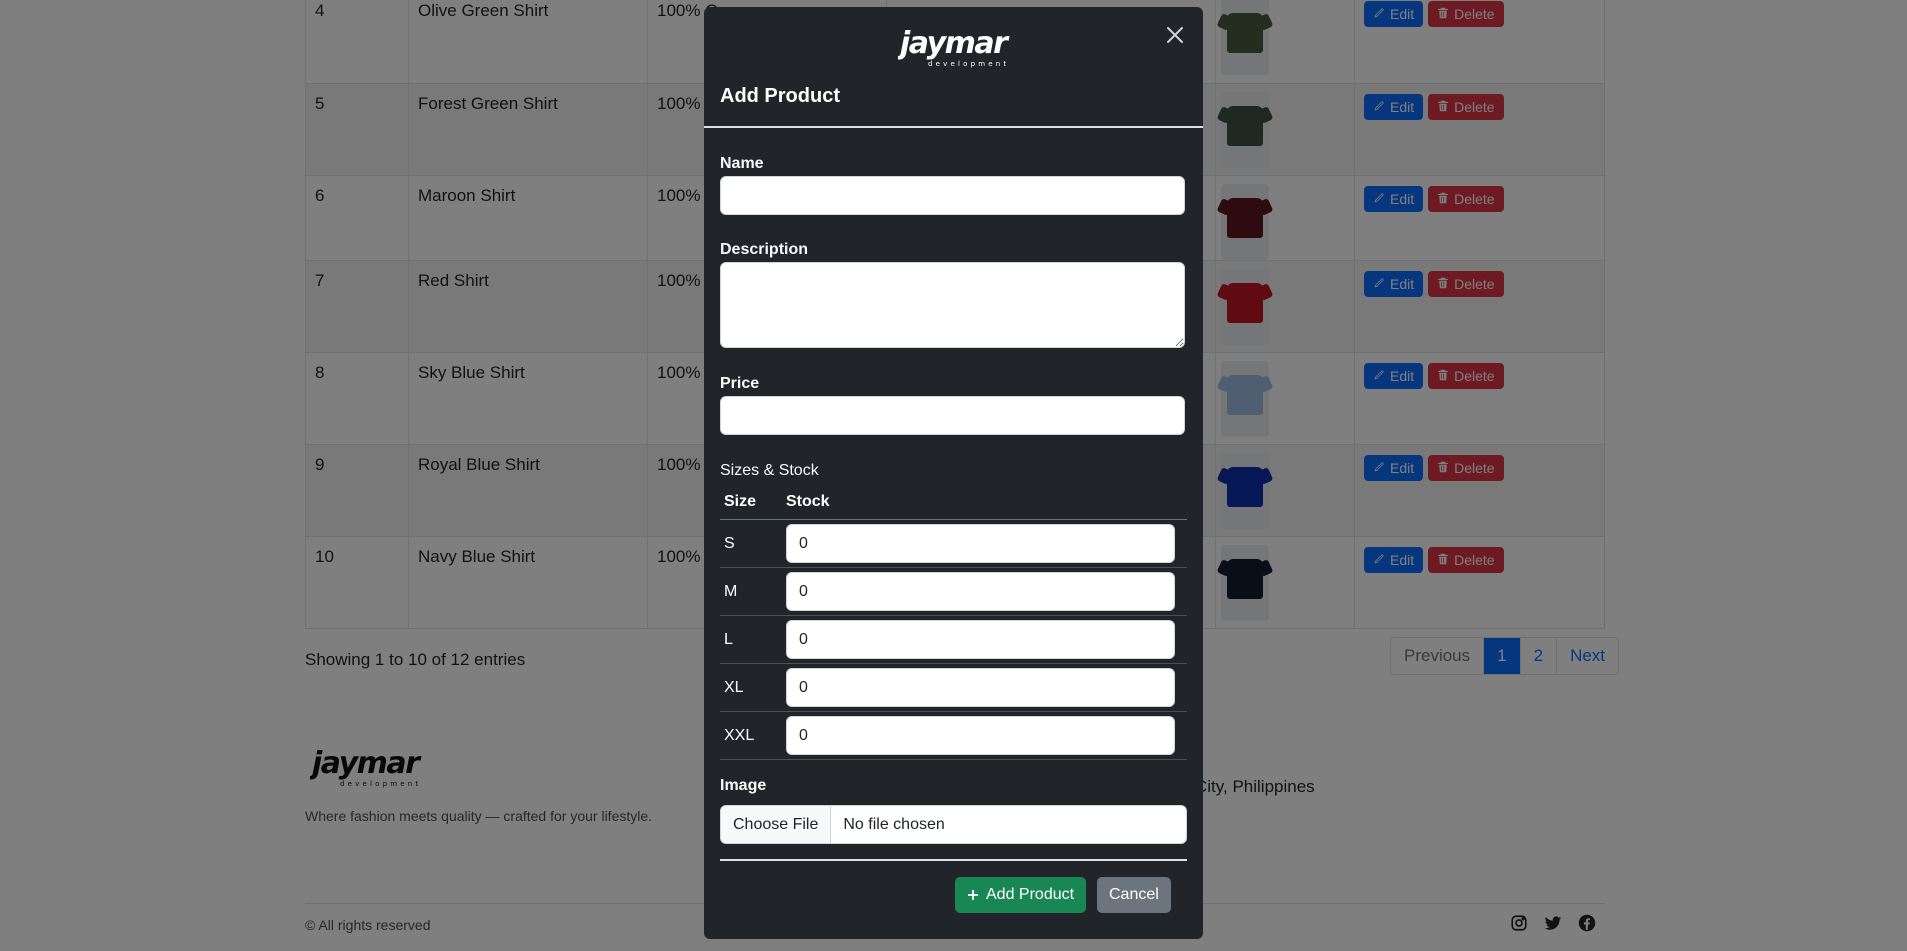  What do you see at coordinates (980, 591) in the screenshot?
I see `stock-input-m` at bounding box center [980, 591].